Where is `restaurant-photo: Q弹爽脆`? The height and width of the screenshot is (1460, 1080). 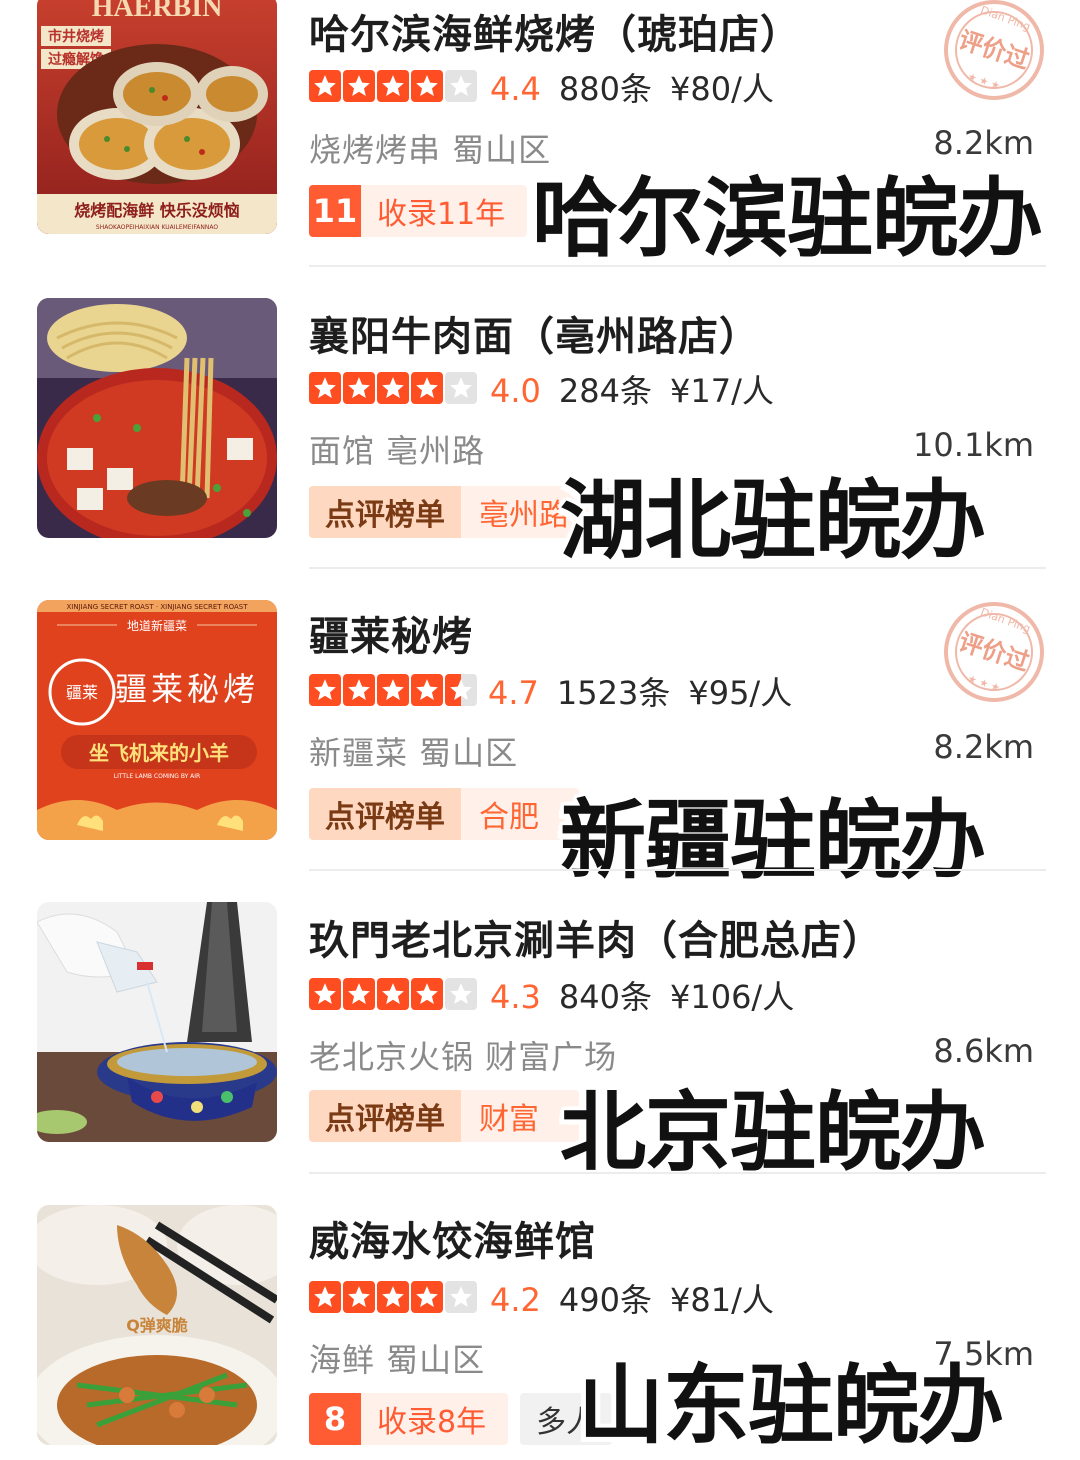
restaurant-photo: Q弹爽脆 is located at coordinates (157, 1325).